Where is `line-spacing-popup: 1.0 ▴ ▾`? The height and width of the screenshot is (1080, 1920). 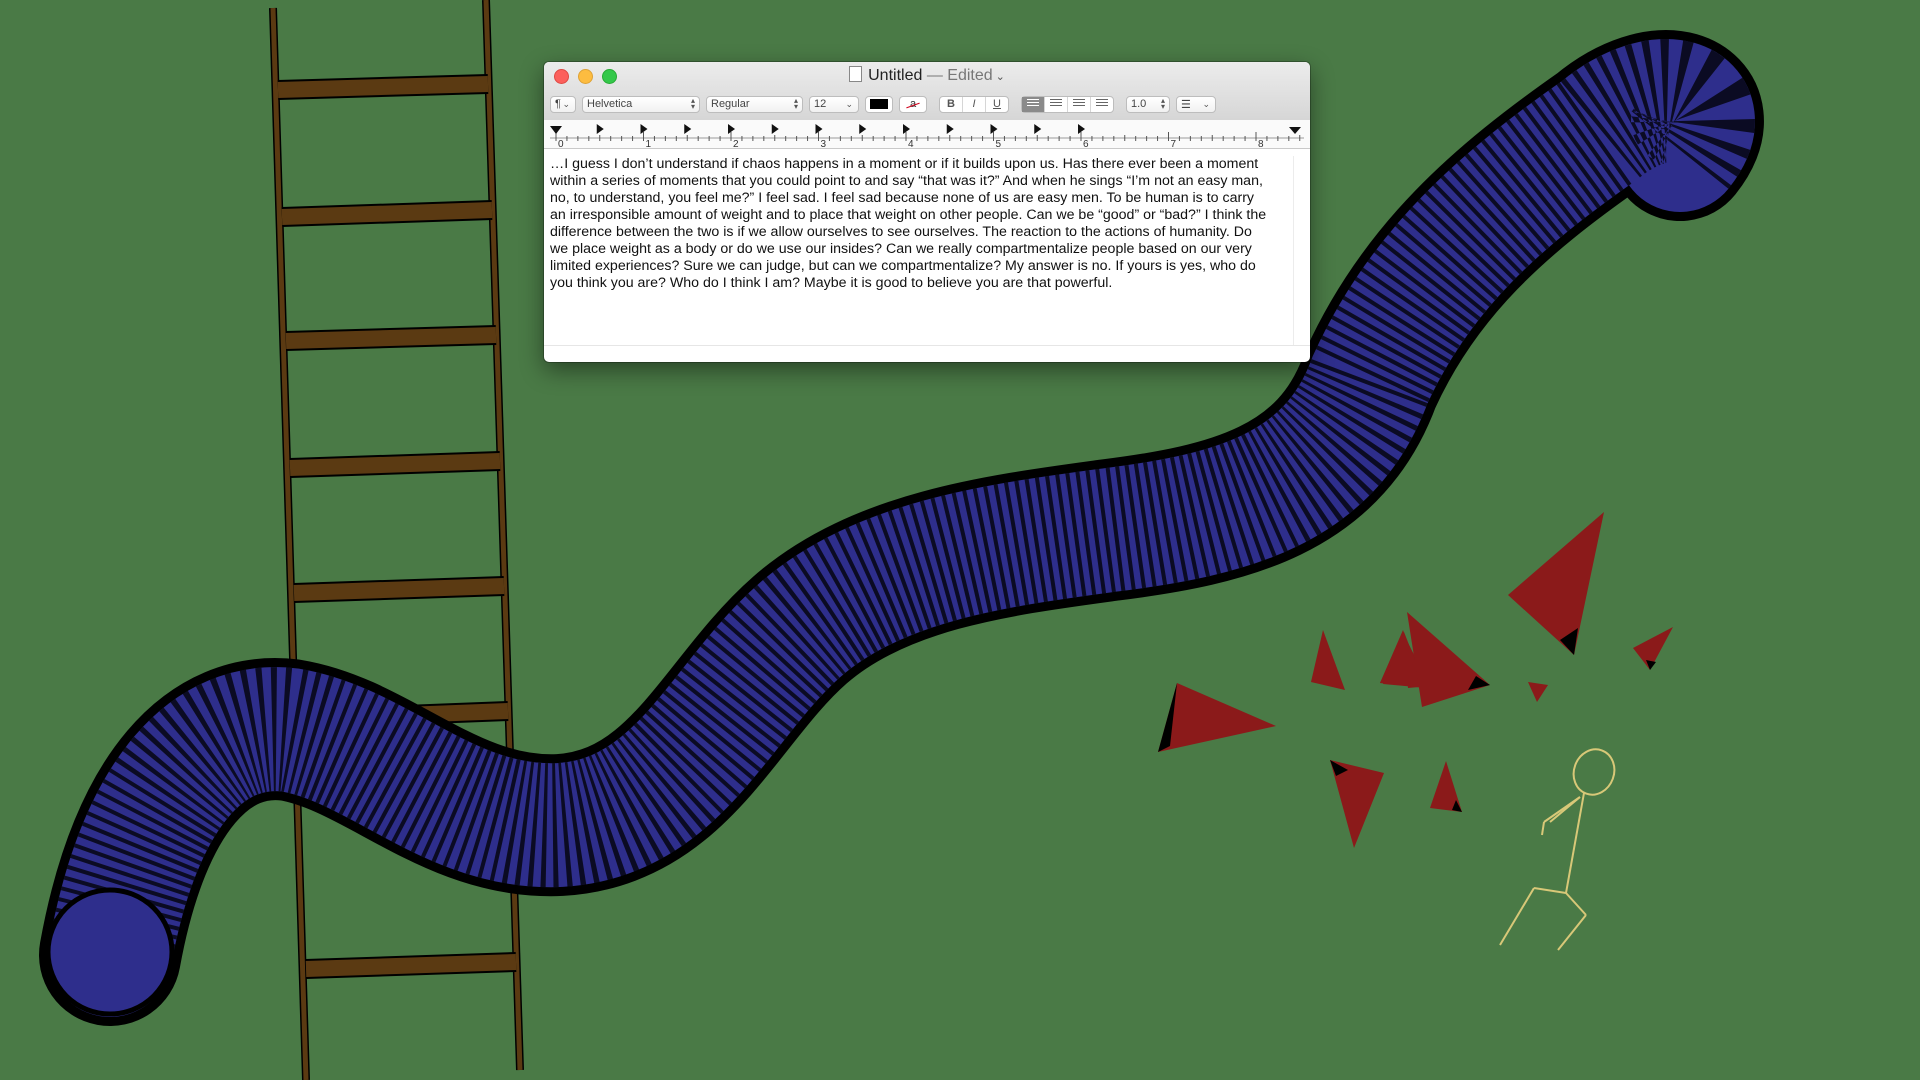 line-spacing-popup: 1.0 ▴ ▾ is located at coordinates (1148, 104).